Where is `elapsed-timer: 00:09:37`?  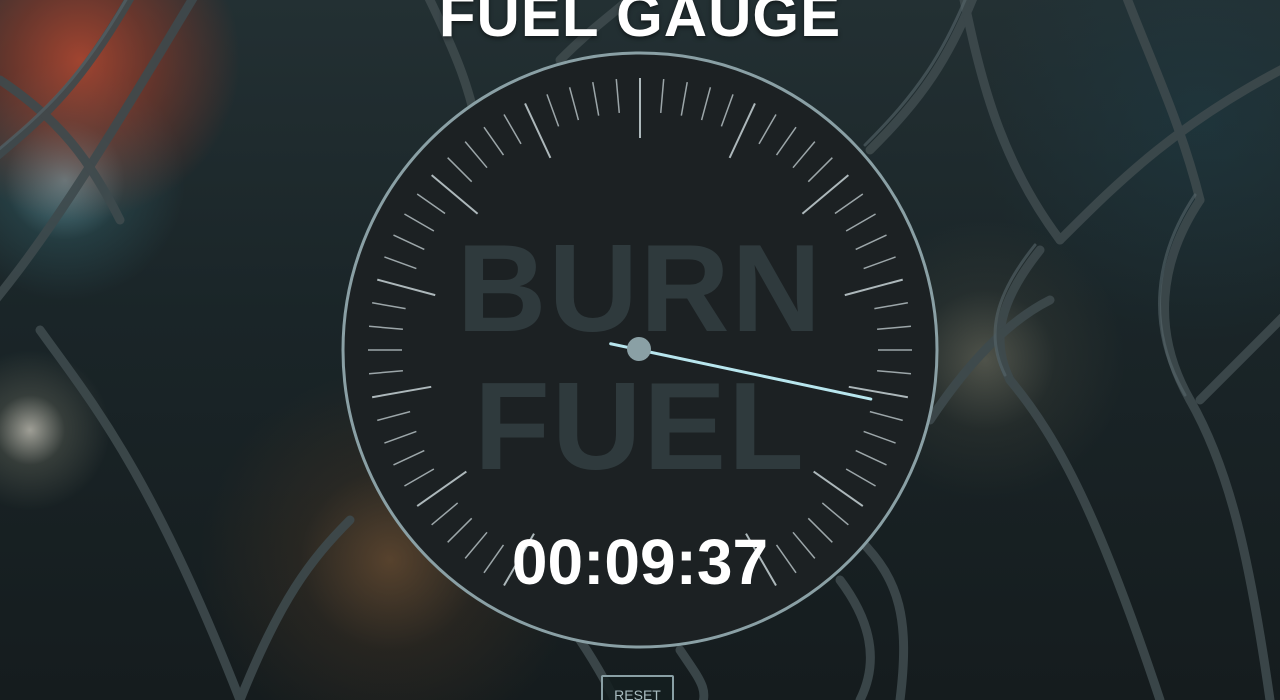 elapsed-timer: 00:09:37 is located at coordinates (640, 562).